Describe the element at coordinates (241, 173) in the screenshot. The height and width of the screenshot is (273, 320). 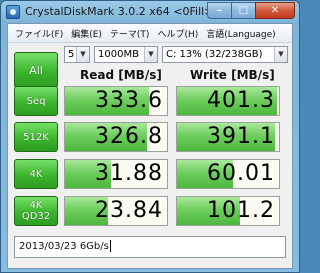
I see `4k-write-value: 60.01` at that location.